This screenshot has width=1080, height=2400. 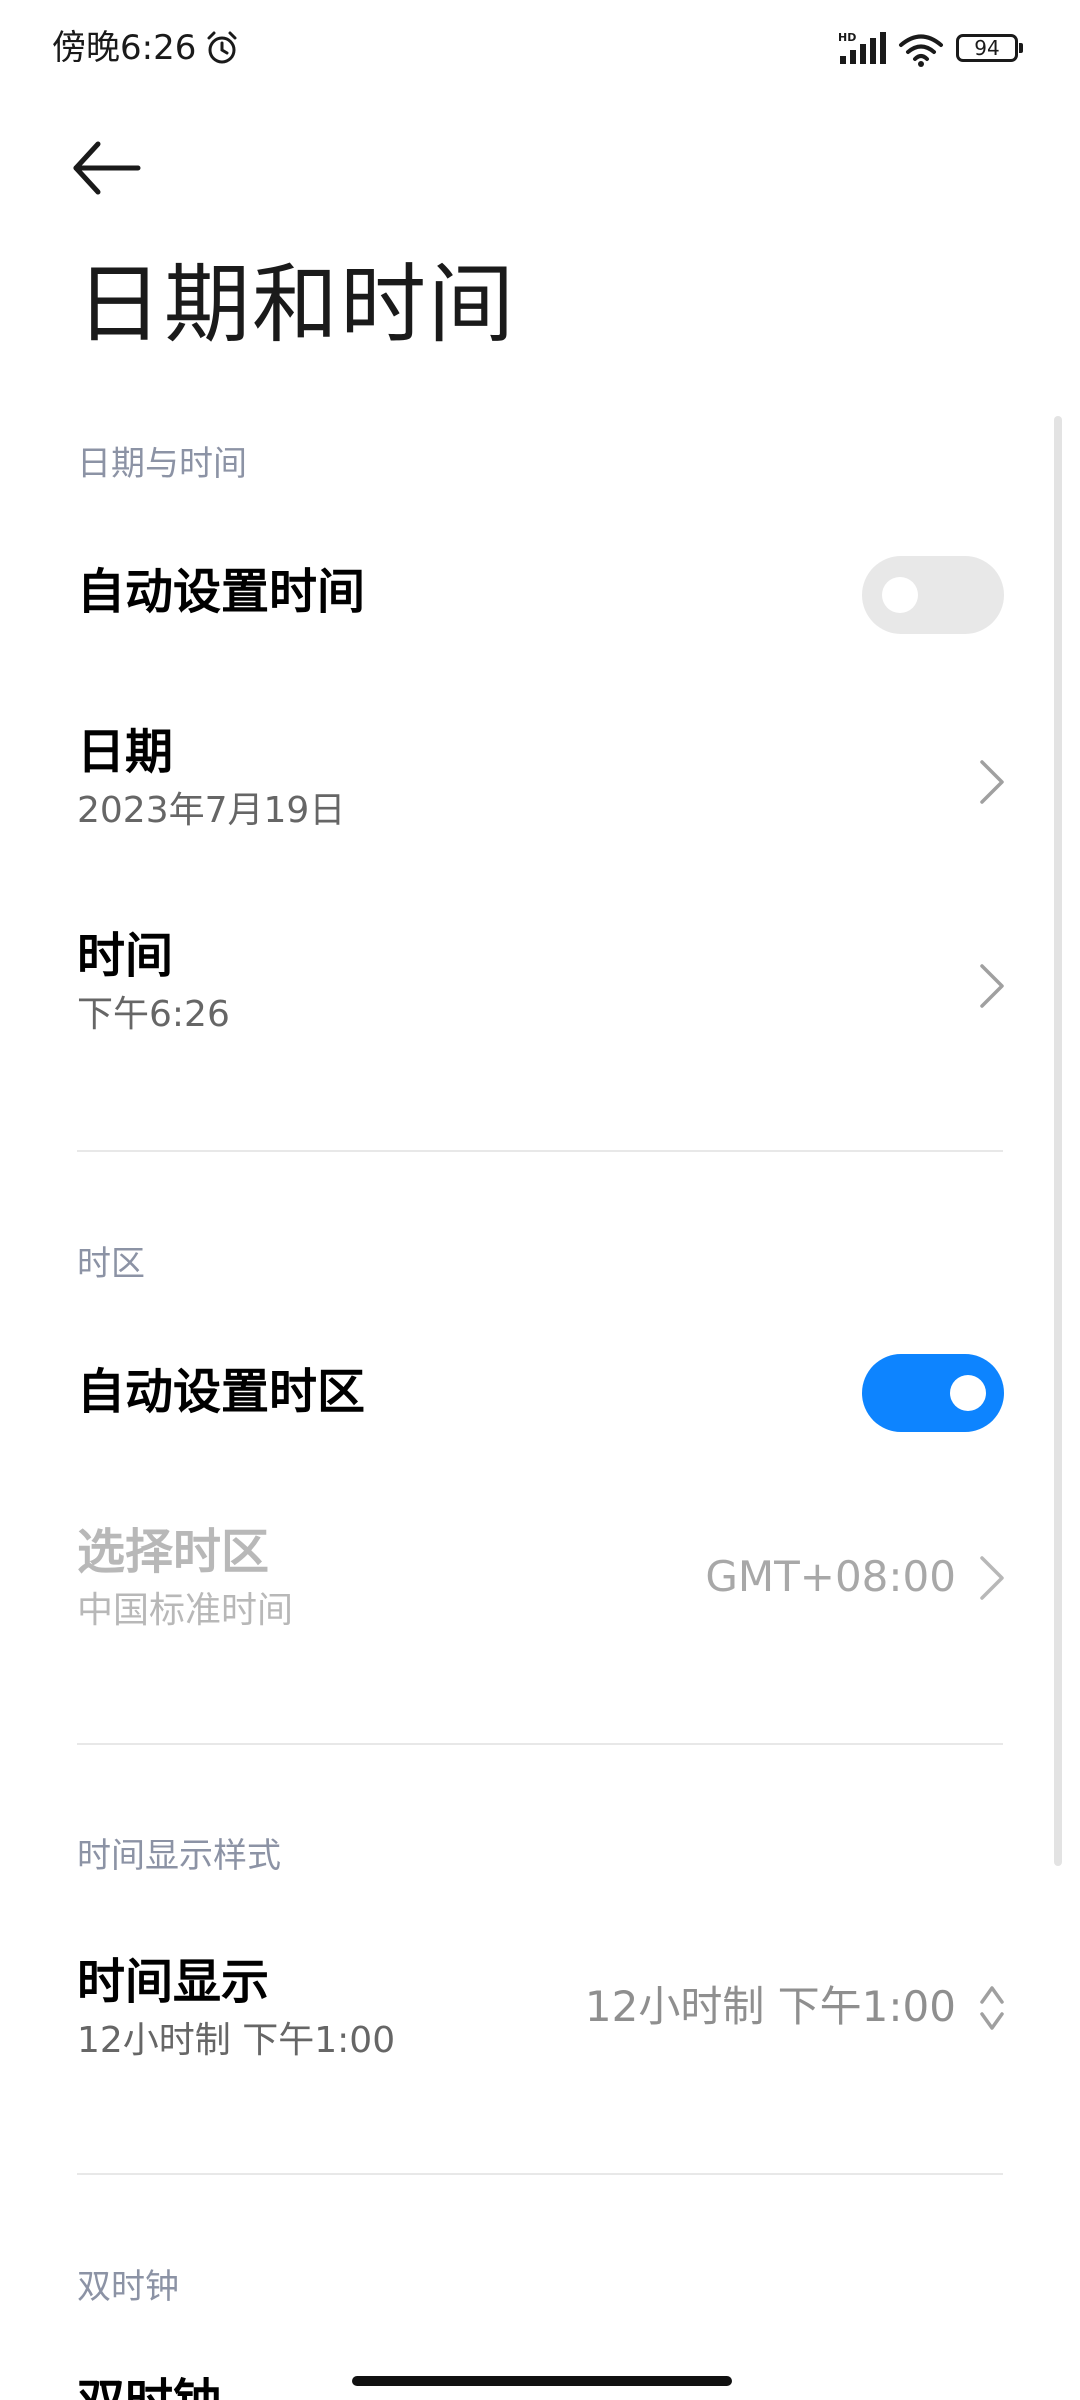 What do you see at coordinates (128, 2287) in the screenshot?
I see `section-header-dual-clock: 双时钟` at bounding box center [128, 2287].